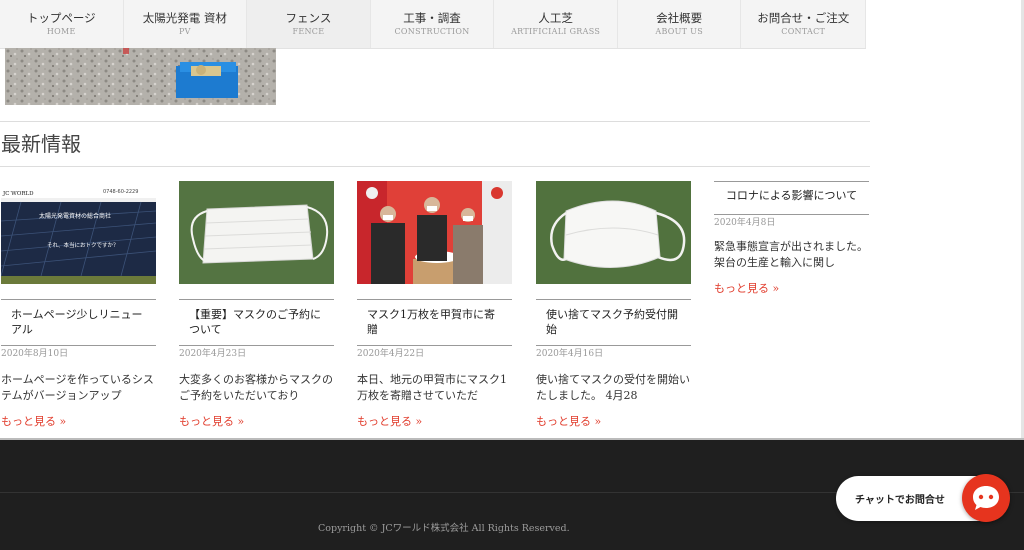 Image resolution: width=1024 pixels, height=550 pixels. I want to click on chat-label: チャットでお問合せ, so click(900, 500).